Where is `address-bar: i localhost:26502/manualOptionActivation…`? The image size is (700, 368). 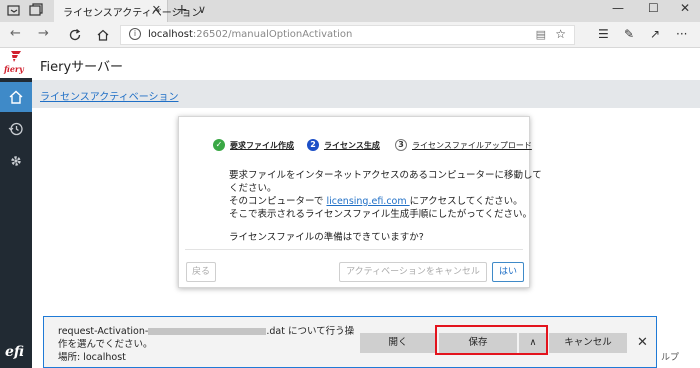
address-bar: i localhost:26502/manualOptionActivation… is located at coordinates (347, 35).